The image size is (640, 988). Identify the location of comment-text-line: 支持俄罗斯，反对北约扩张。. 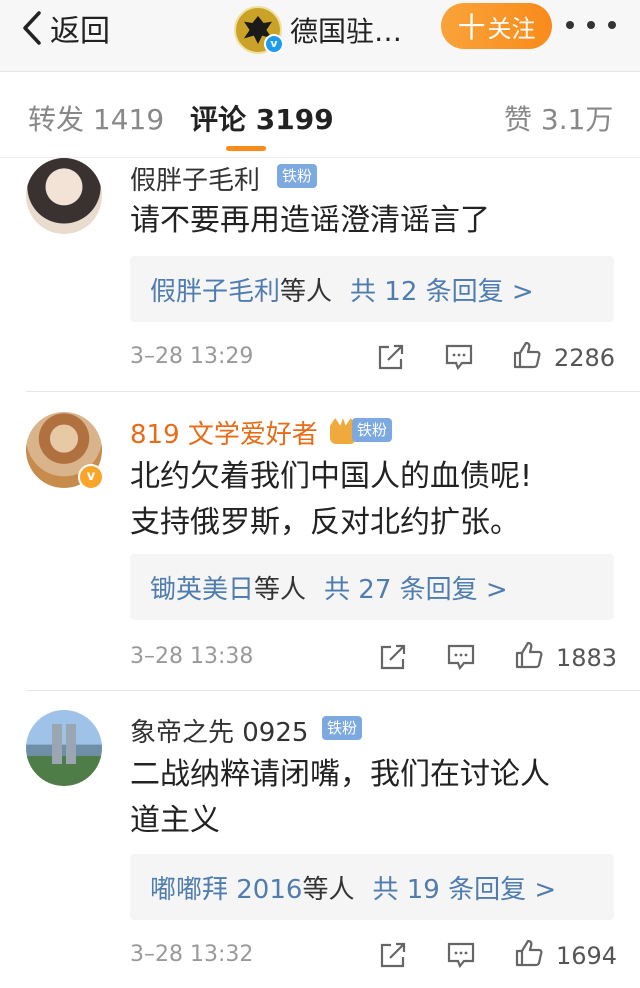
(325, 522).